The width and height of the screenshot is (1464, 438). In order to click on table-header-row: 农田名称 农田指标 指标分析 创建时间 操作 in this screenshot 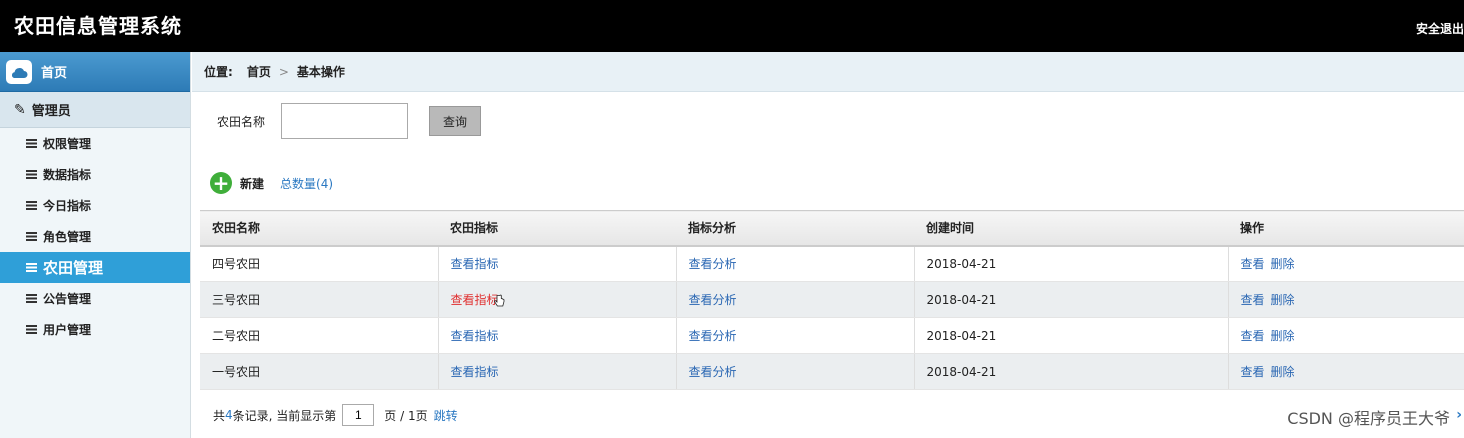, I will do `click(832, 228)`.